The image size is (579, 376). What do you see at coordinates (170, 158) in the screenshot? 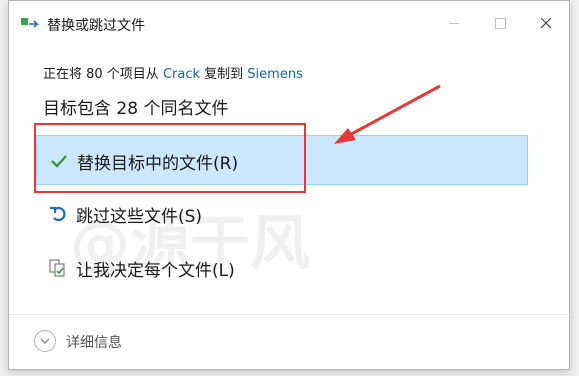
I see `annotation-highlight-box` at bounding box center [170, 158].